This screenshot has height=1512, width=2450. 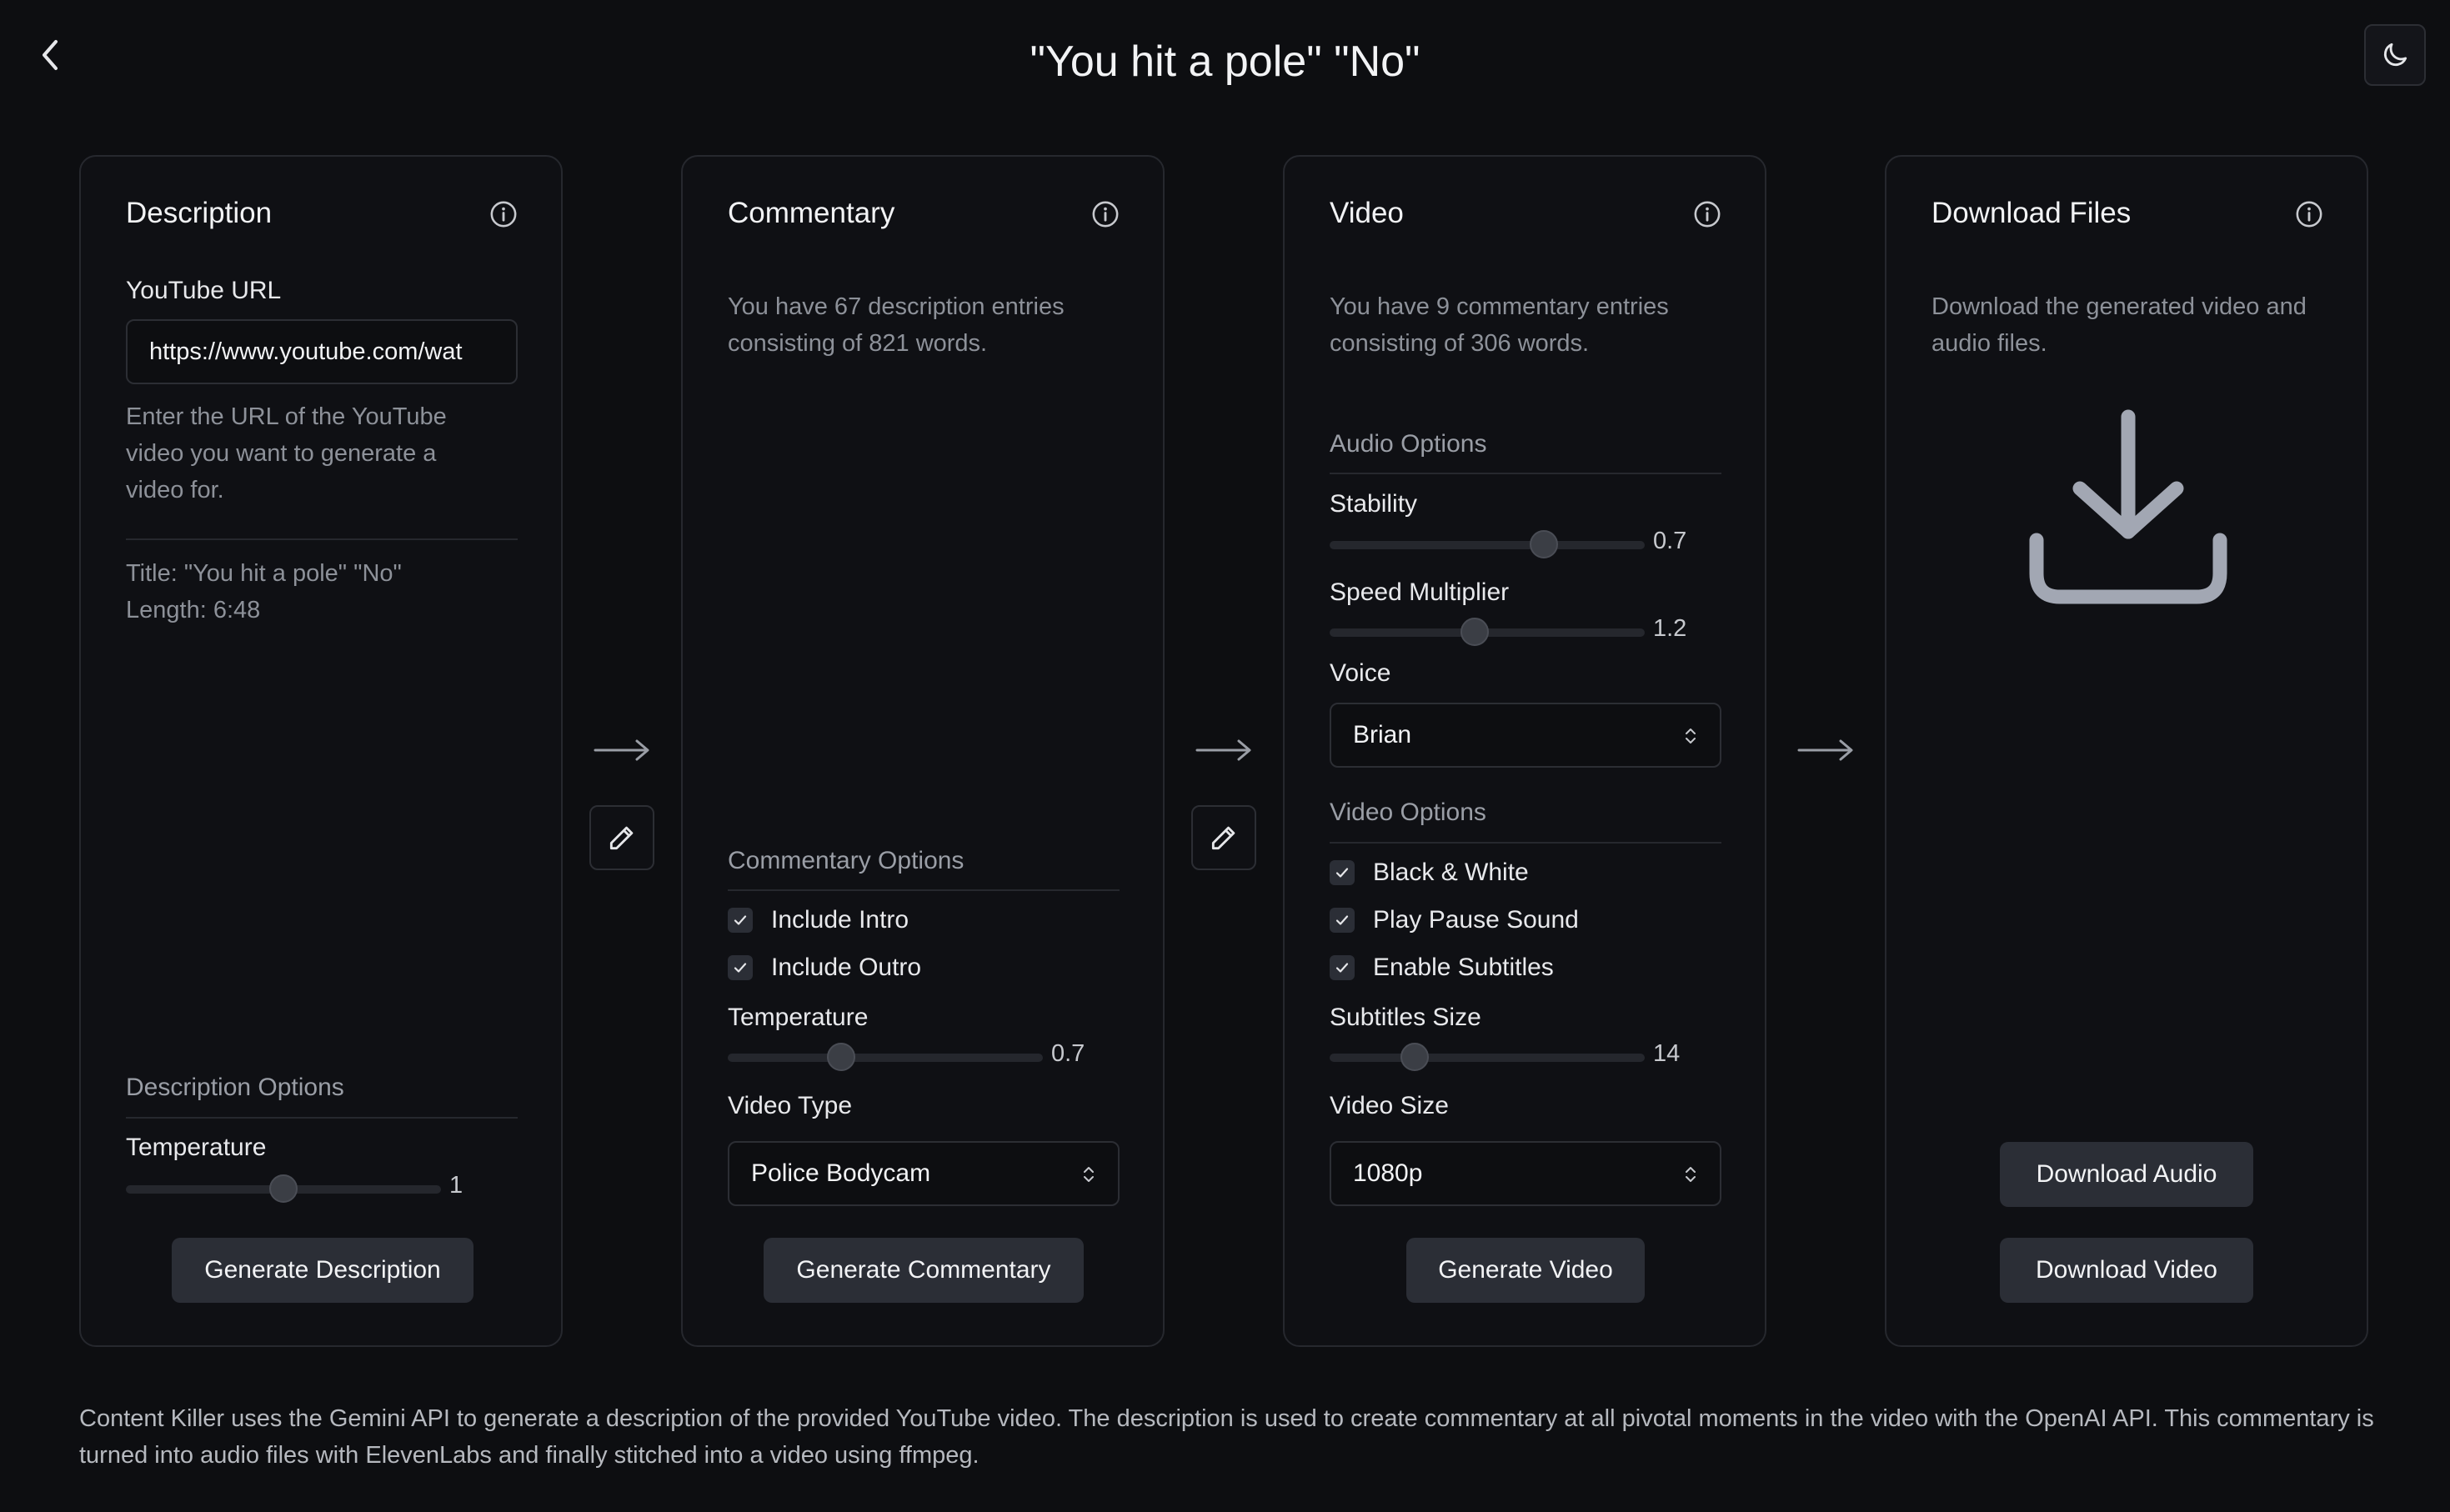 What do you see at coordinates (456, 1185) in the screenshot?
I see `slider-value: 1` at bounding box center [456, 1185].